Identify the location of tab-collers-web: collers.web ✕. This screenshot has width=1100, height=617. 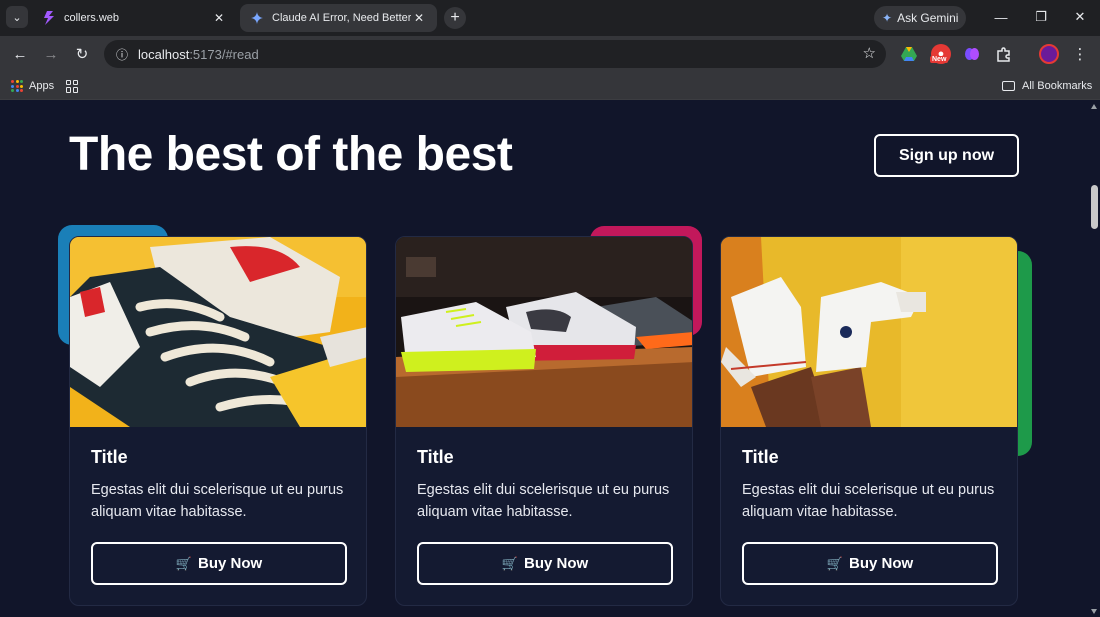
(134, 18).